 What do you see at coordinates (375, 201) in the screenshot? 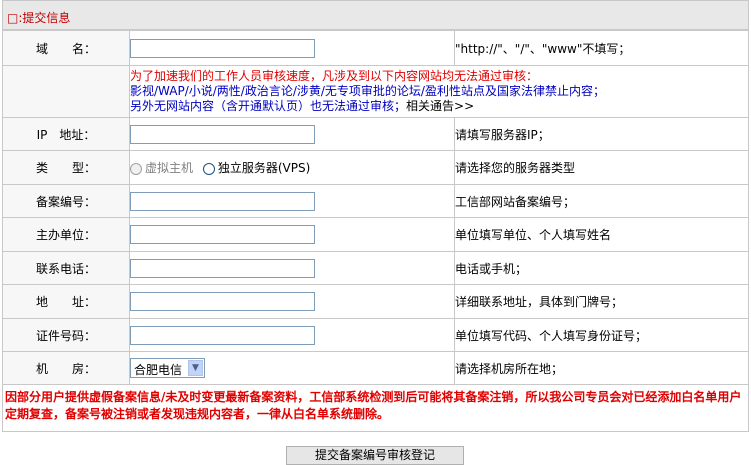
I see `form-row-record-no: 备案编号： 工信部网站备案编号；` at bounding box center [375, 201].